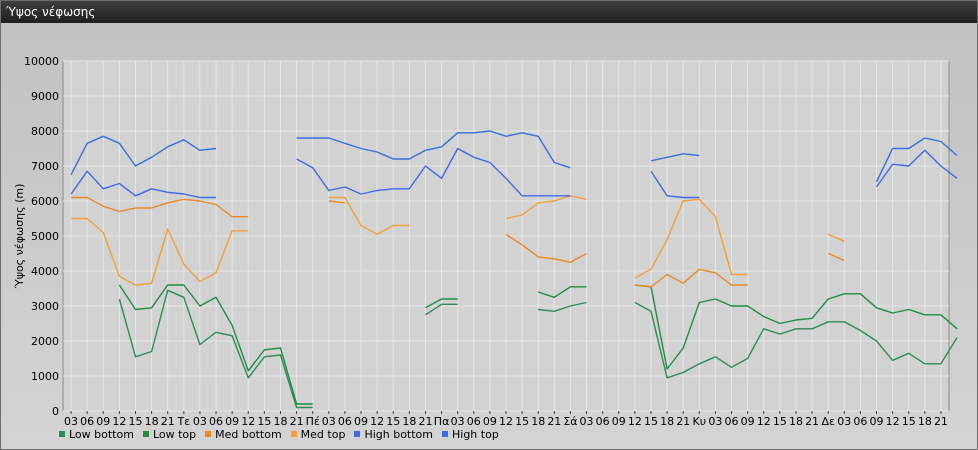 Image resolution: width=978 pixels, height=450 pixels. I want to click on y-tick-label: 6000, so click(45, 201).